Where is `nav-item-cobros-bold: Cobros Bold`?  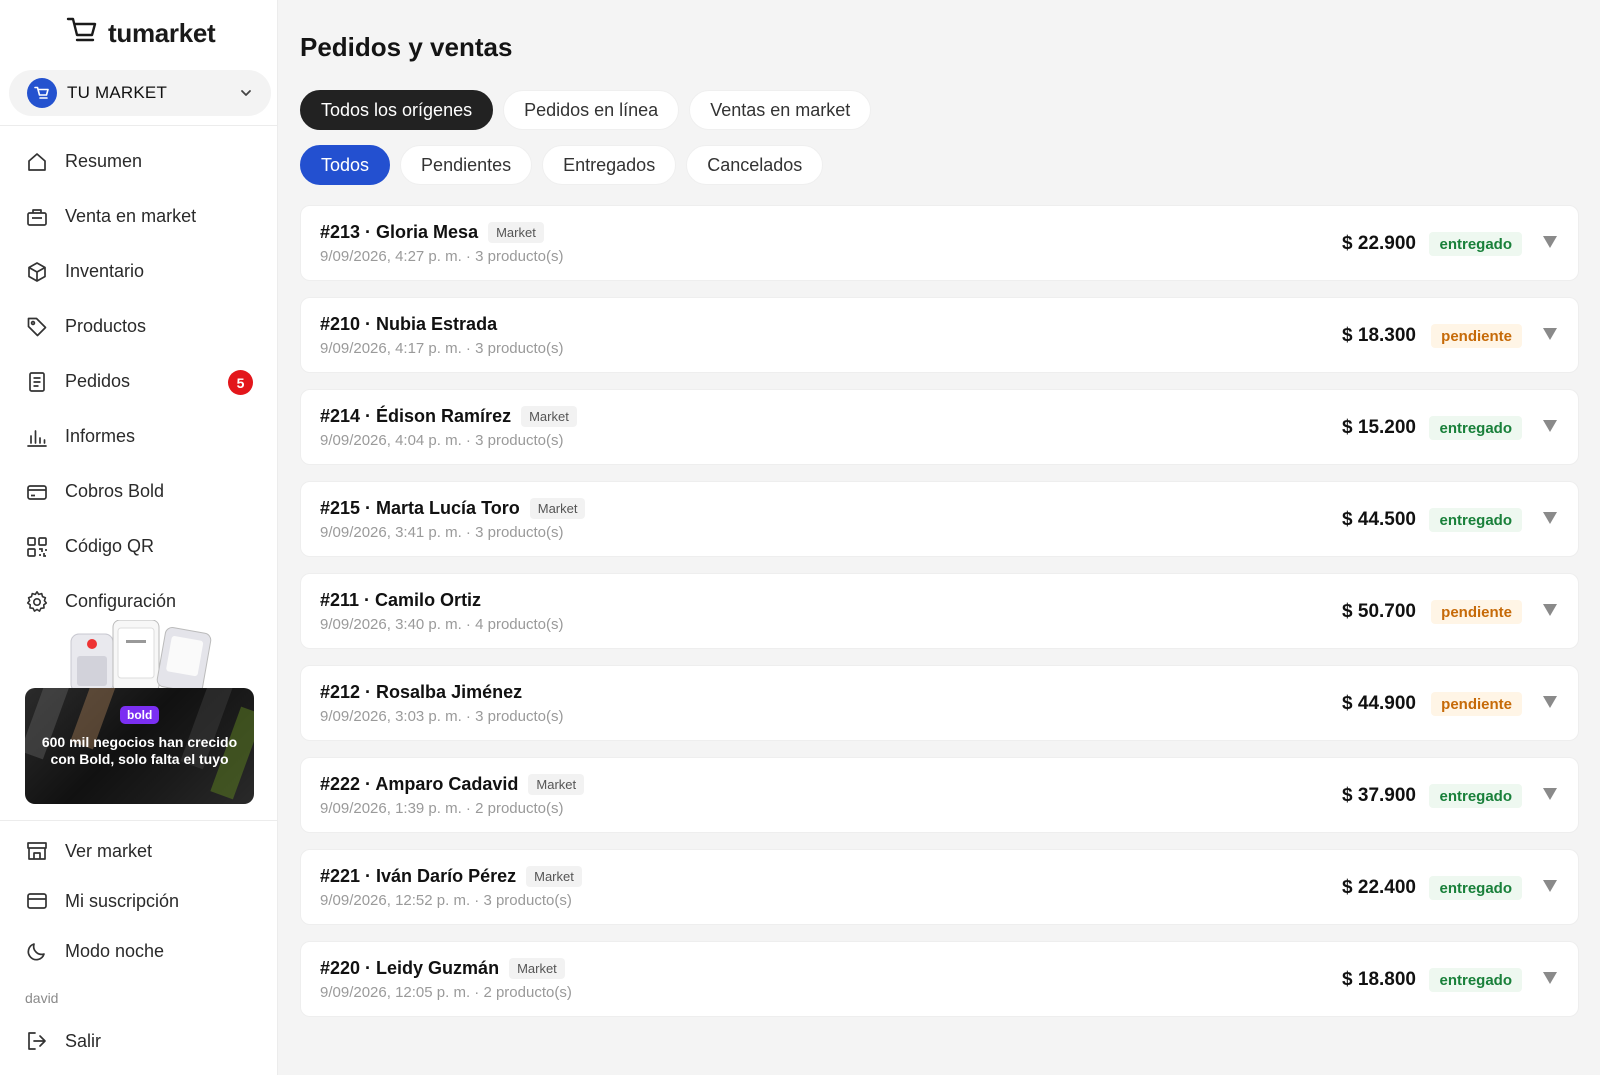 nav-item-cobros-bold: Cobros Bold is located at coordinates (139, 491).